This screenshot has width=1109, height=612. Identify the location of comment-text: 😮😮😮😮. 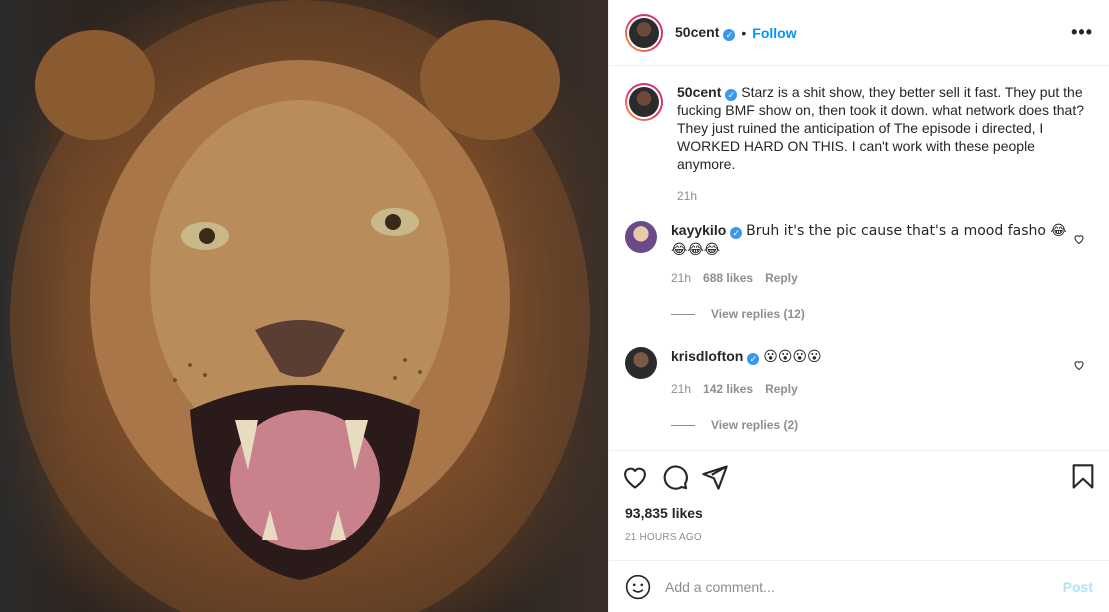
(792, 357).